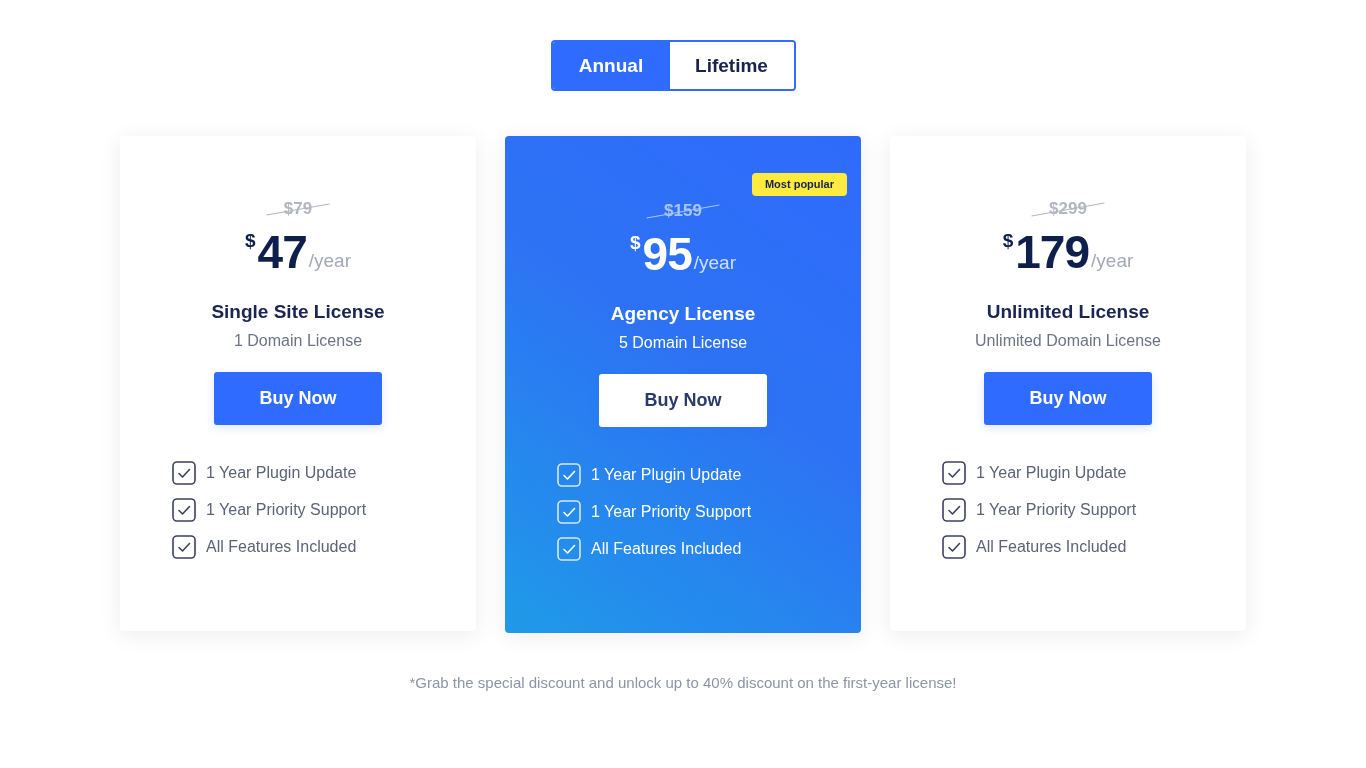  What do you see at coordinates (1052, 252) in the screenshot?
I see `price-amount: 179` at bounding box center [1052, 252].